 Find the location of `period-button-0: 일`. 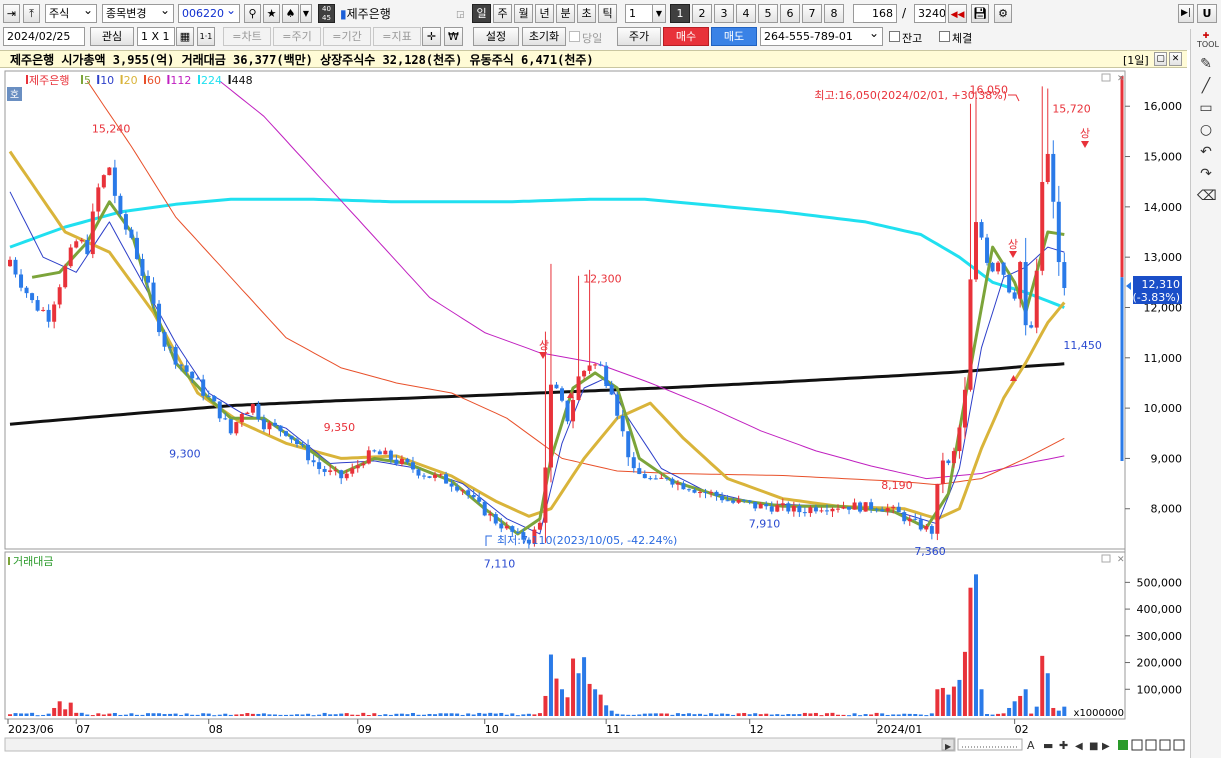

period-button-0: 일 is located at coordinates (481, 13).